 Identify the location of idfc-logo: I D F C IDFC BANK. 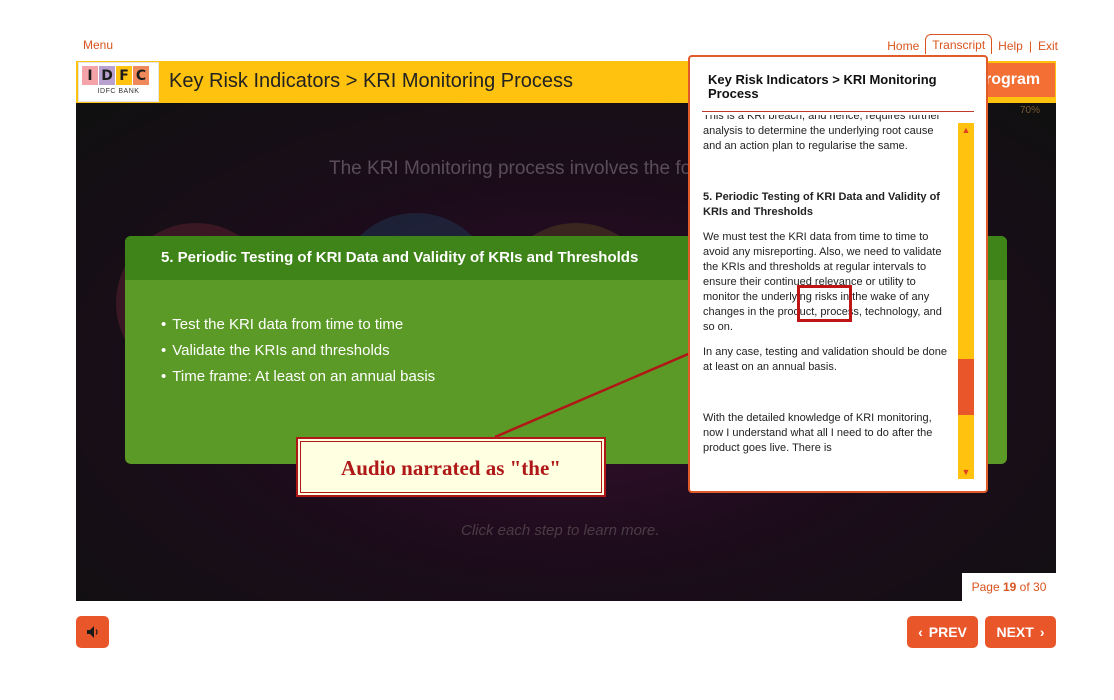
(118, 82).